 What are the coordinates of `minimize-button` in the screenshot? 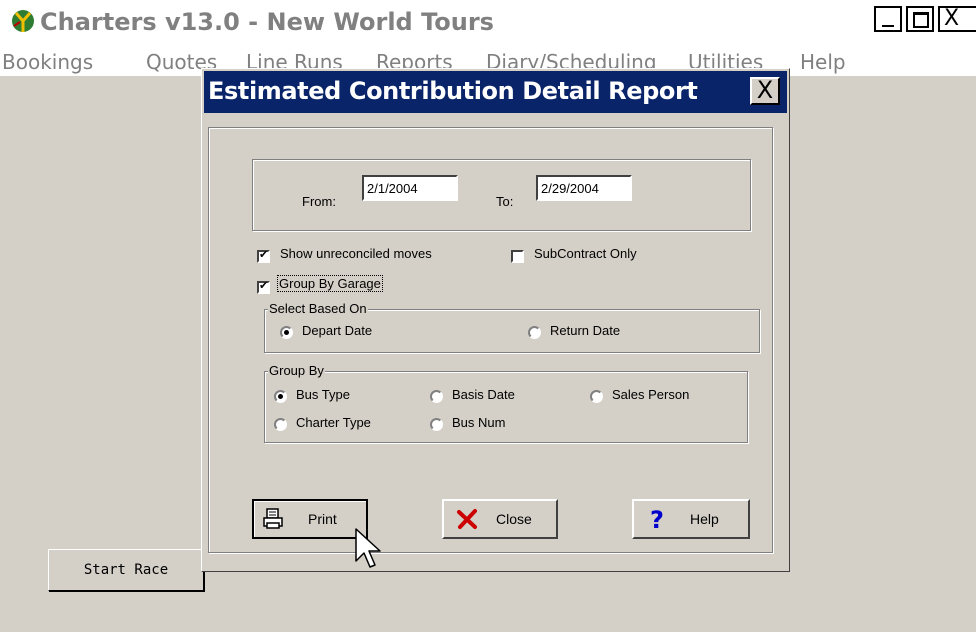 It's located at (888, 19).